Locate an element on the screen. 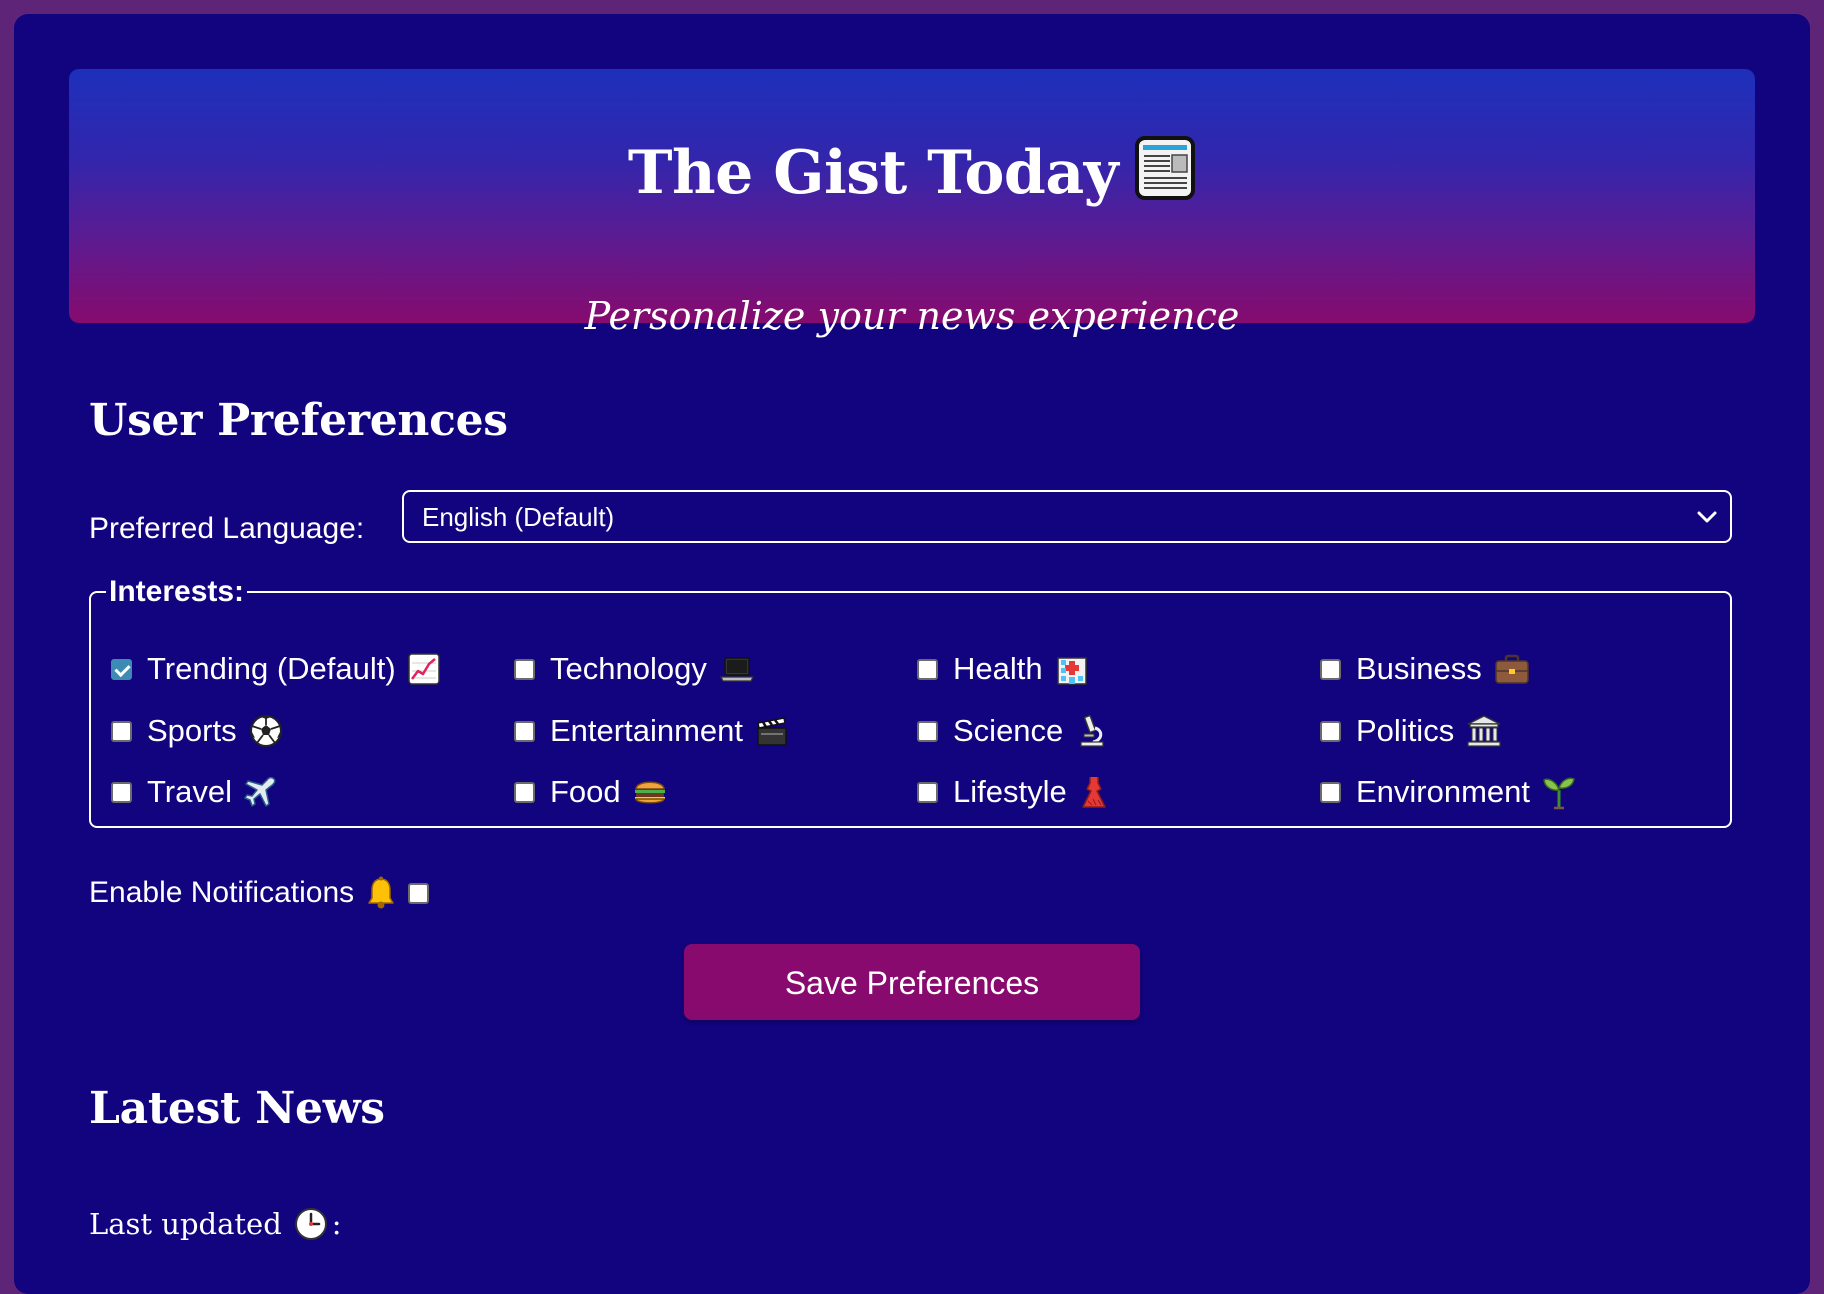 The height and width of the screenshot is (1294, 1824). interest-health: Health is located at coordinates (1003, 669).